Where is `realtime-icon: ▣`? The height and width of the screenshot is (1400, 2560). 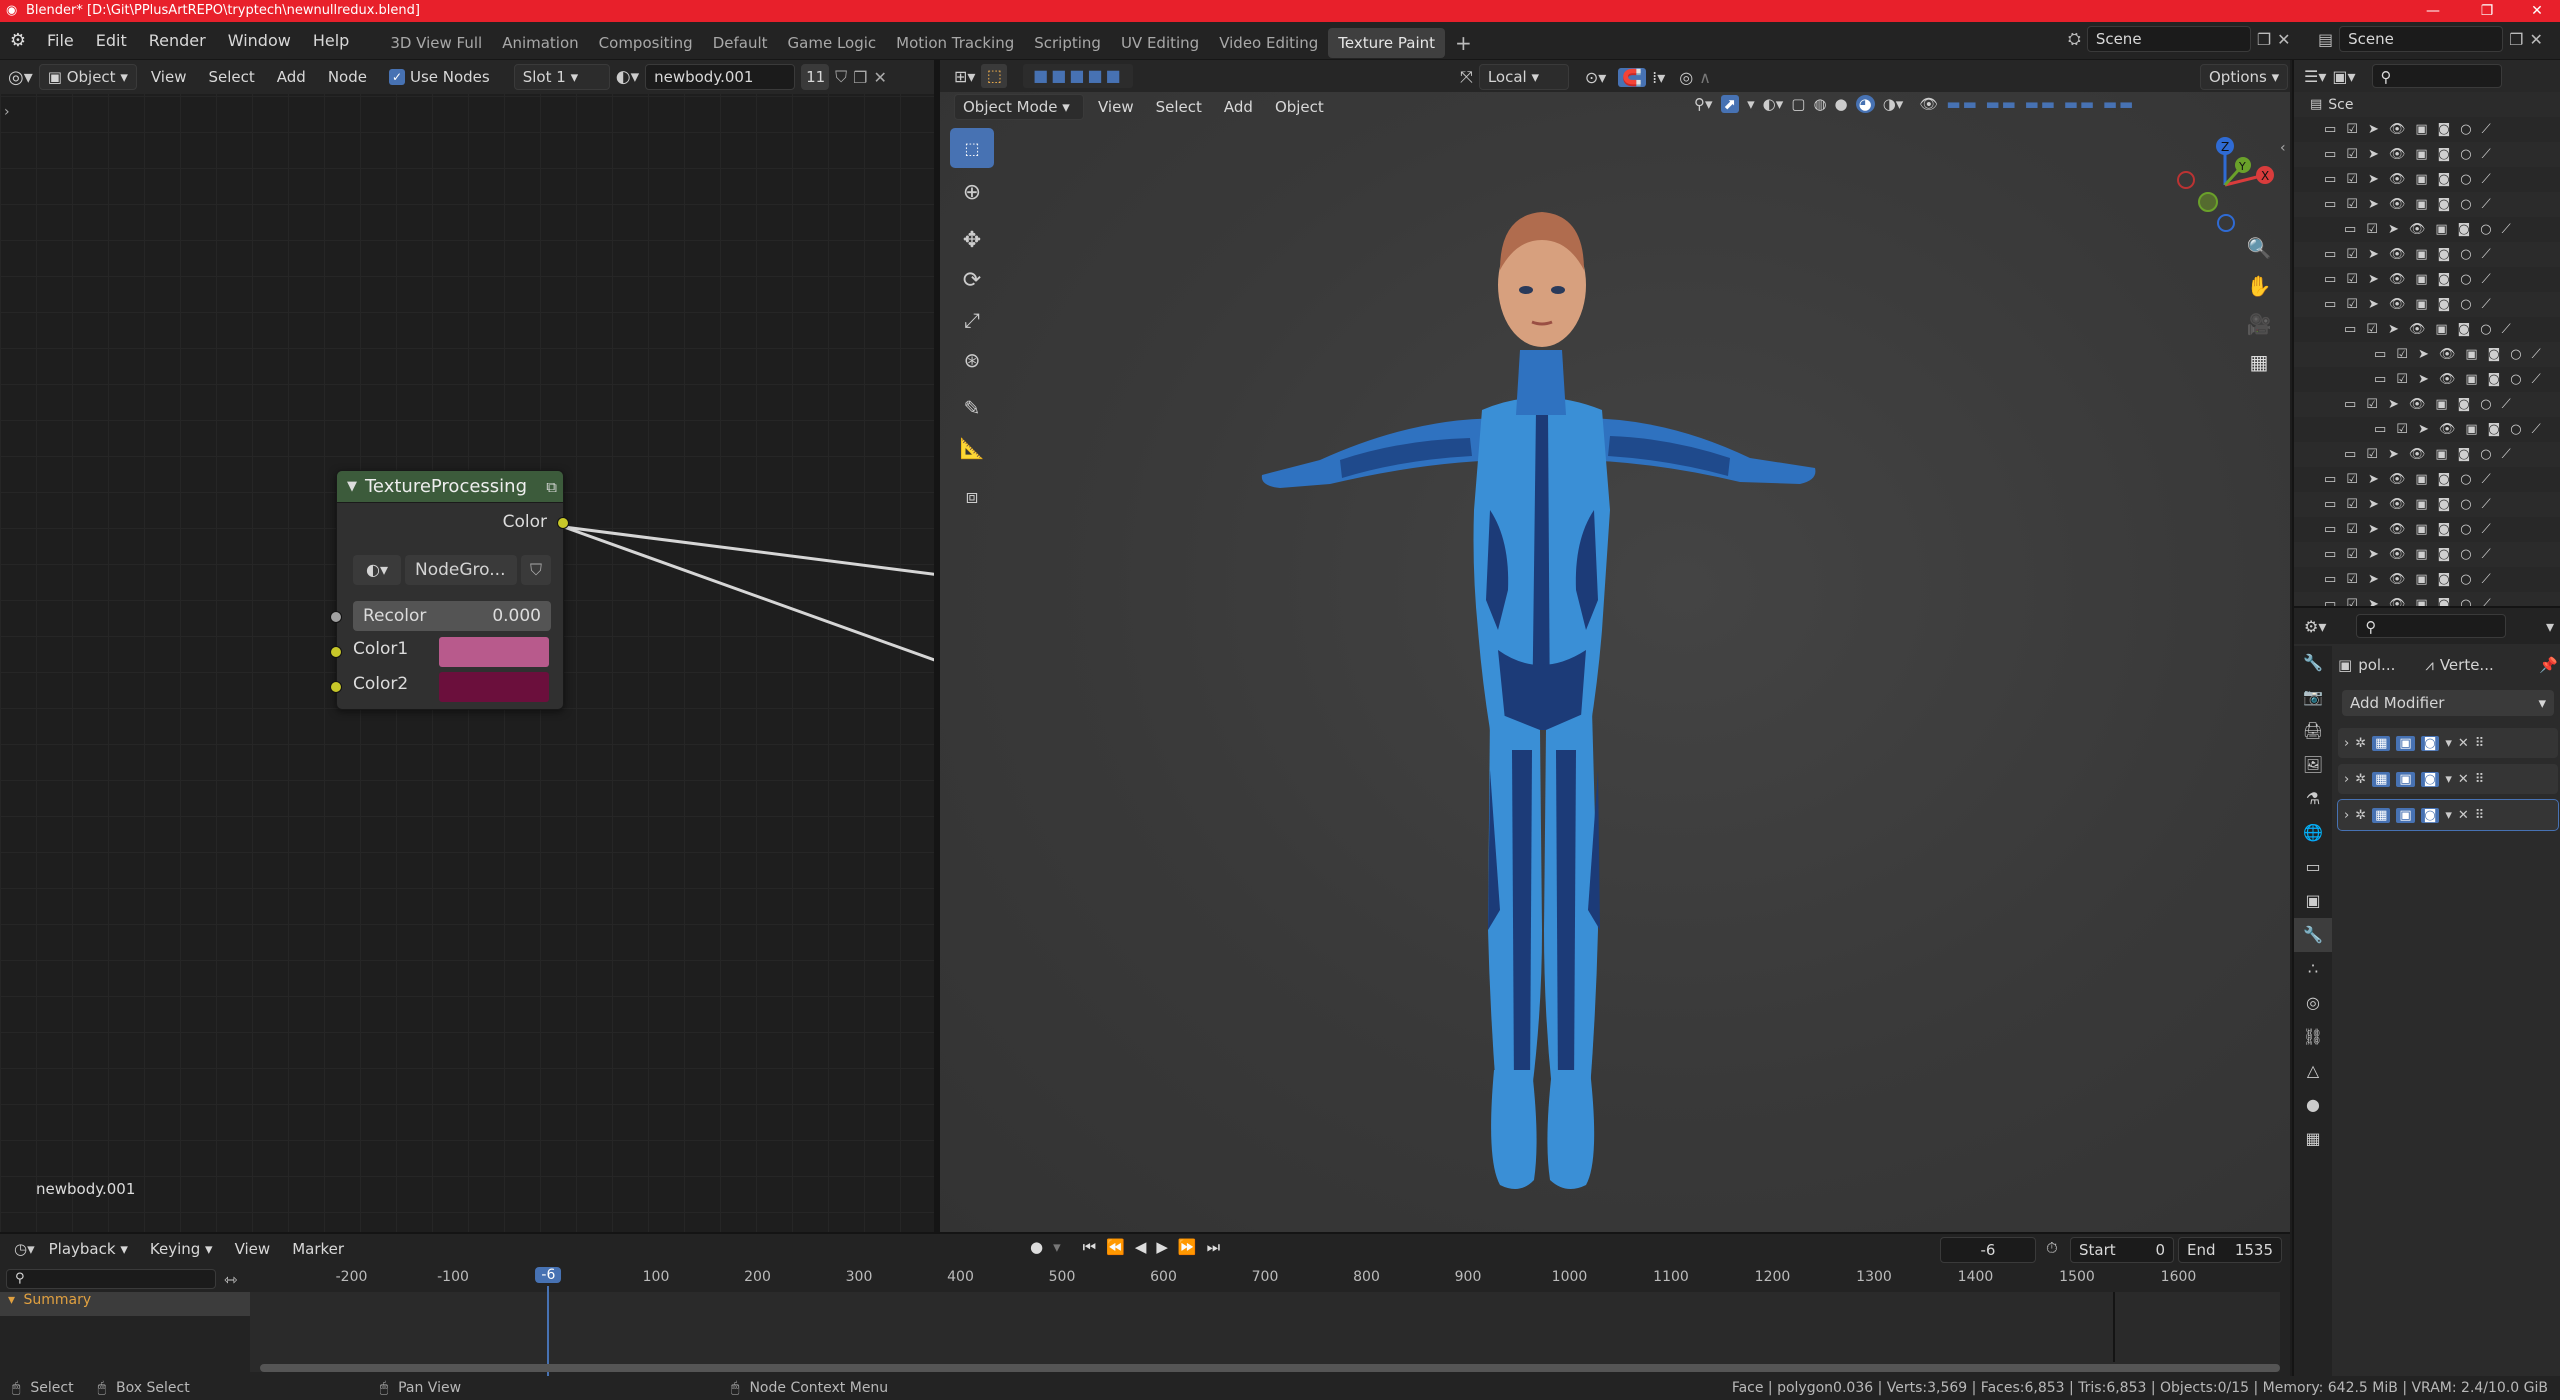 realtime-icon: ▣ is located at coordinates (2405, 815).